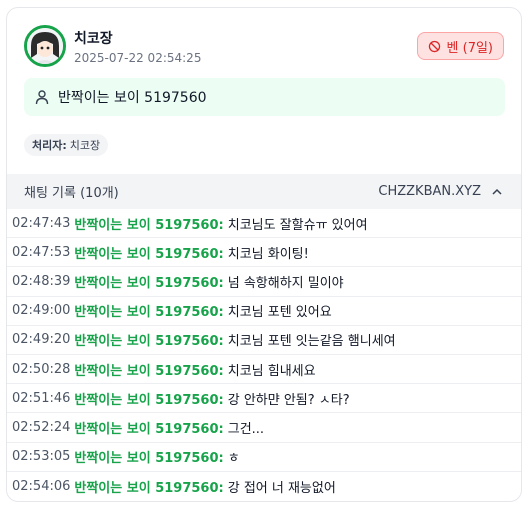 This screenshot has width=528, height=507. I want to click on user-icon, so click(42, 97).